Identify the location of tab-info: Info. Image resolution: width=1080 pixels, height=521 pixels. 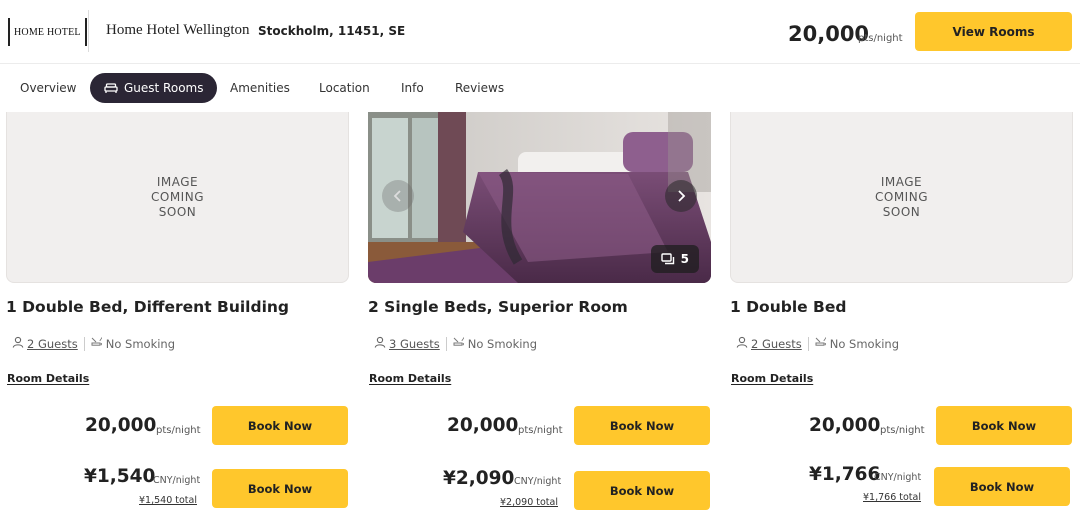
(412, 88).